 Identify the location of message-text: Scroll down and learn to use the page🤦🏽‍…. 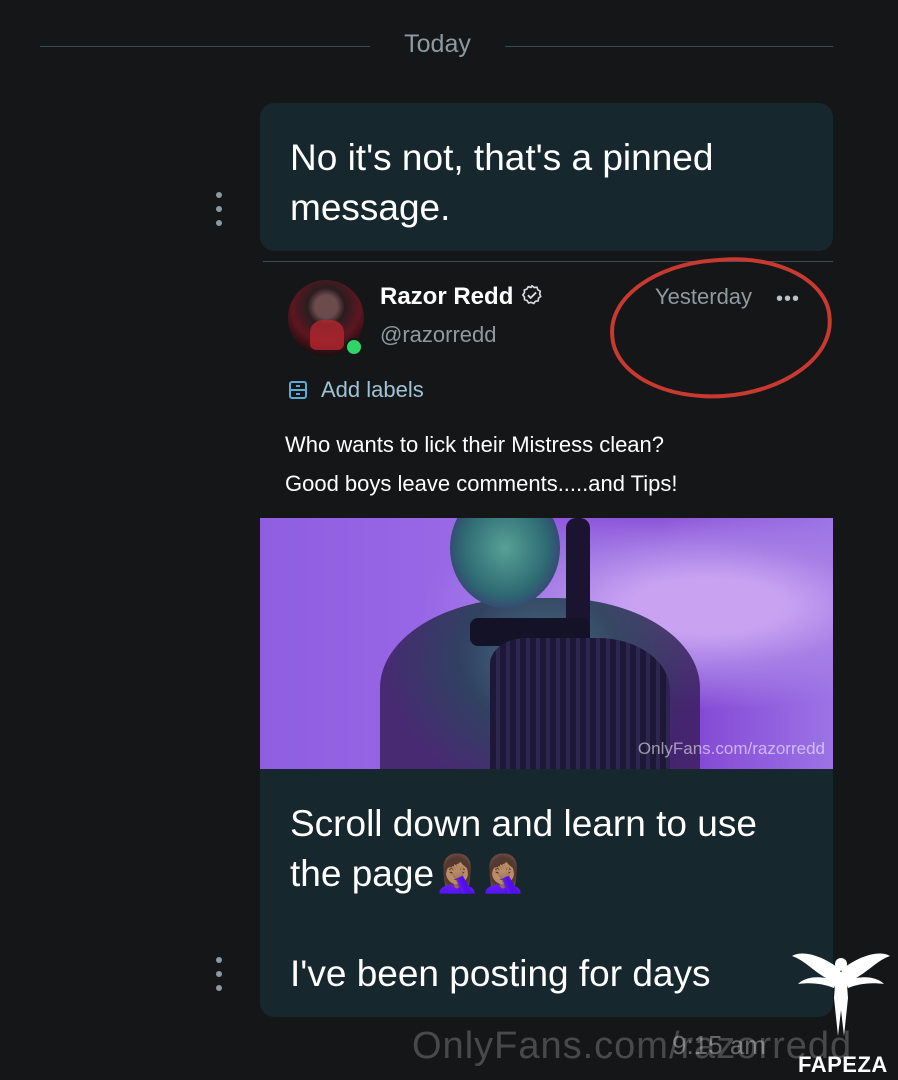
(523, 898).